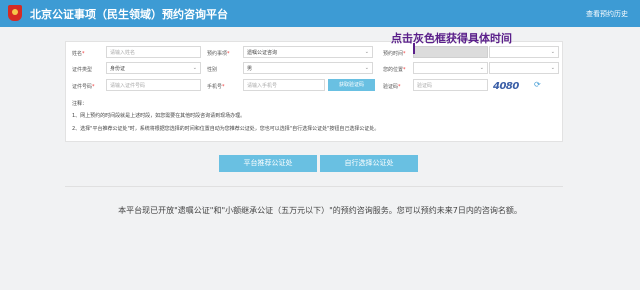 The height and width of the screenshot is (290, 640). I want to click on phone-label: 手机号*, so click(216, 87).